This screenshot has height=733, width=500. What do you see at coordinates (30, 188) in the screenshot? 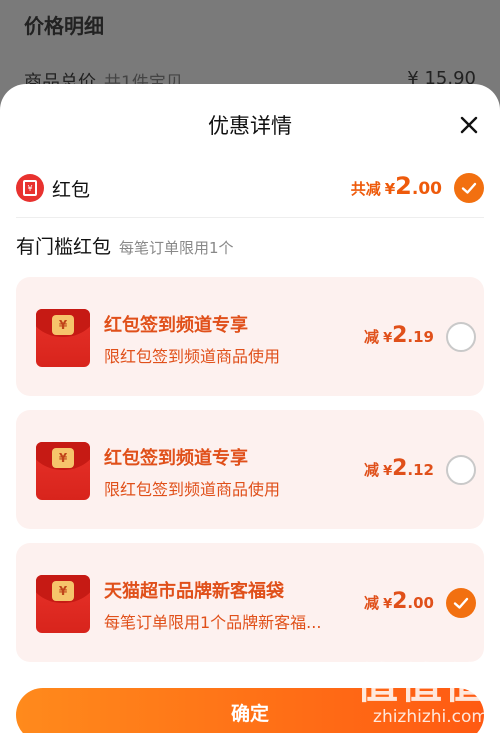
I see `red-packet-icon: ¥` at bounding box center [30, 188].